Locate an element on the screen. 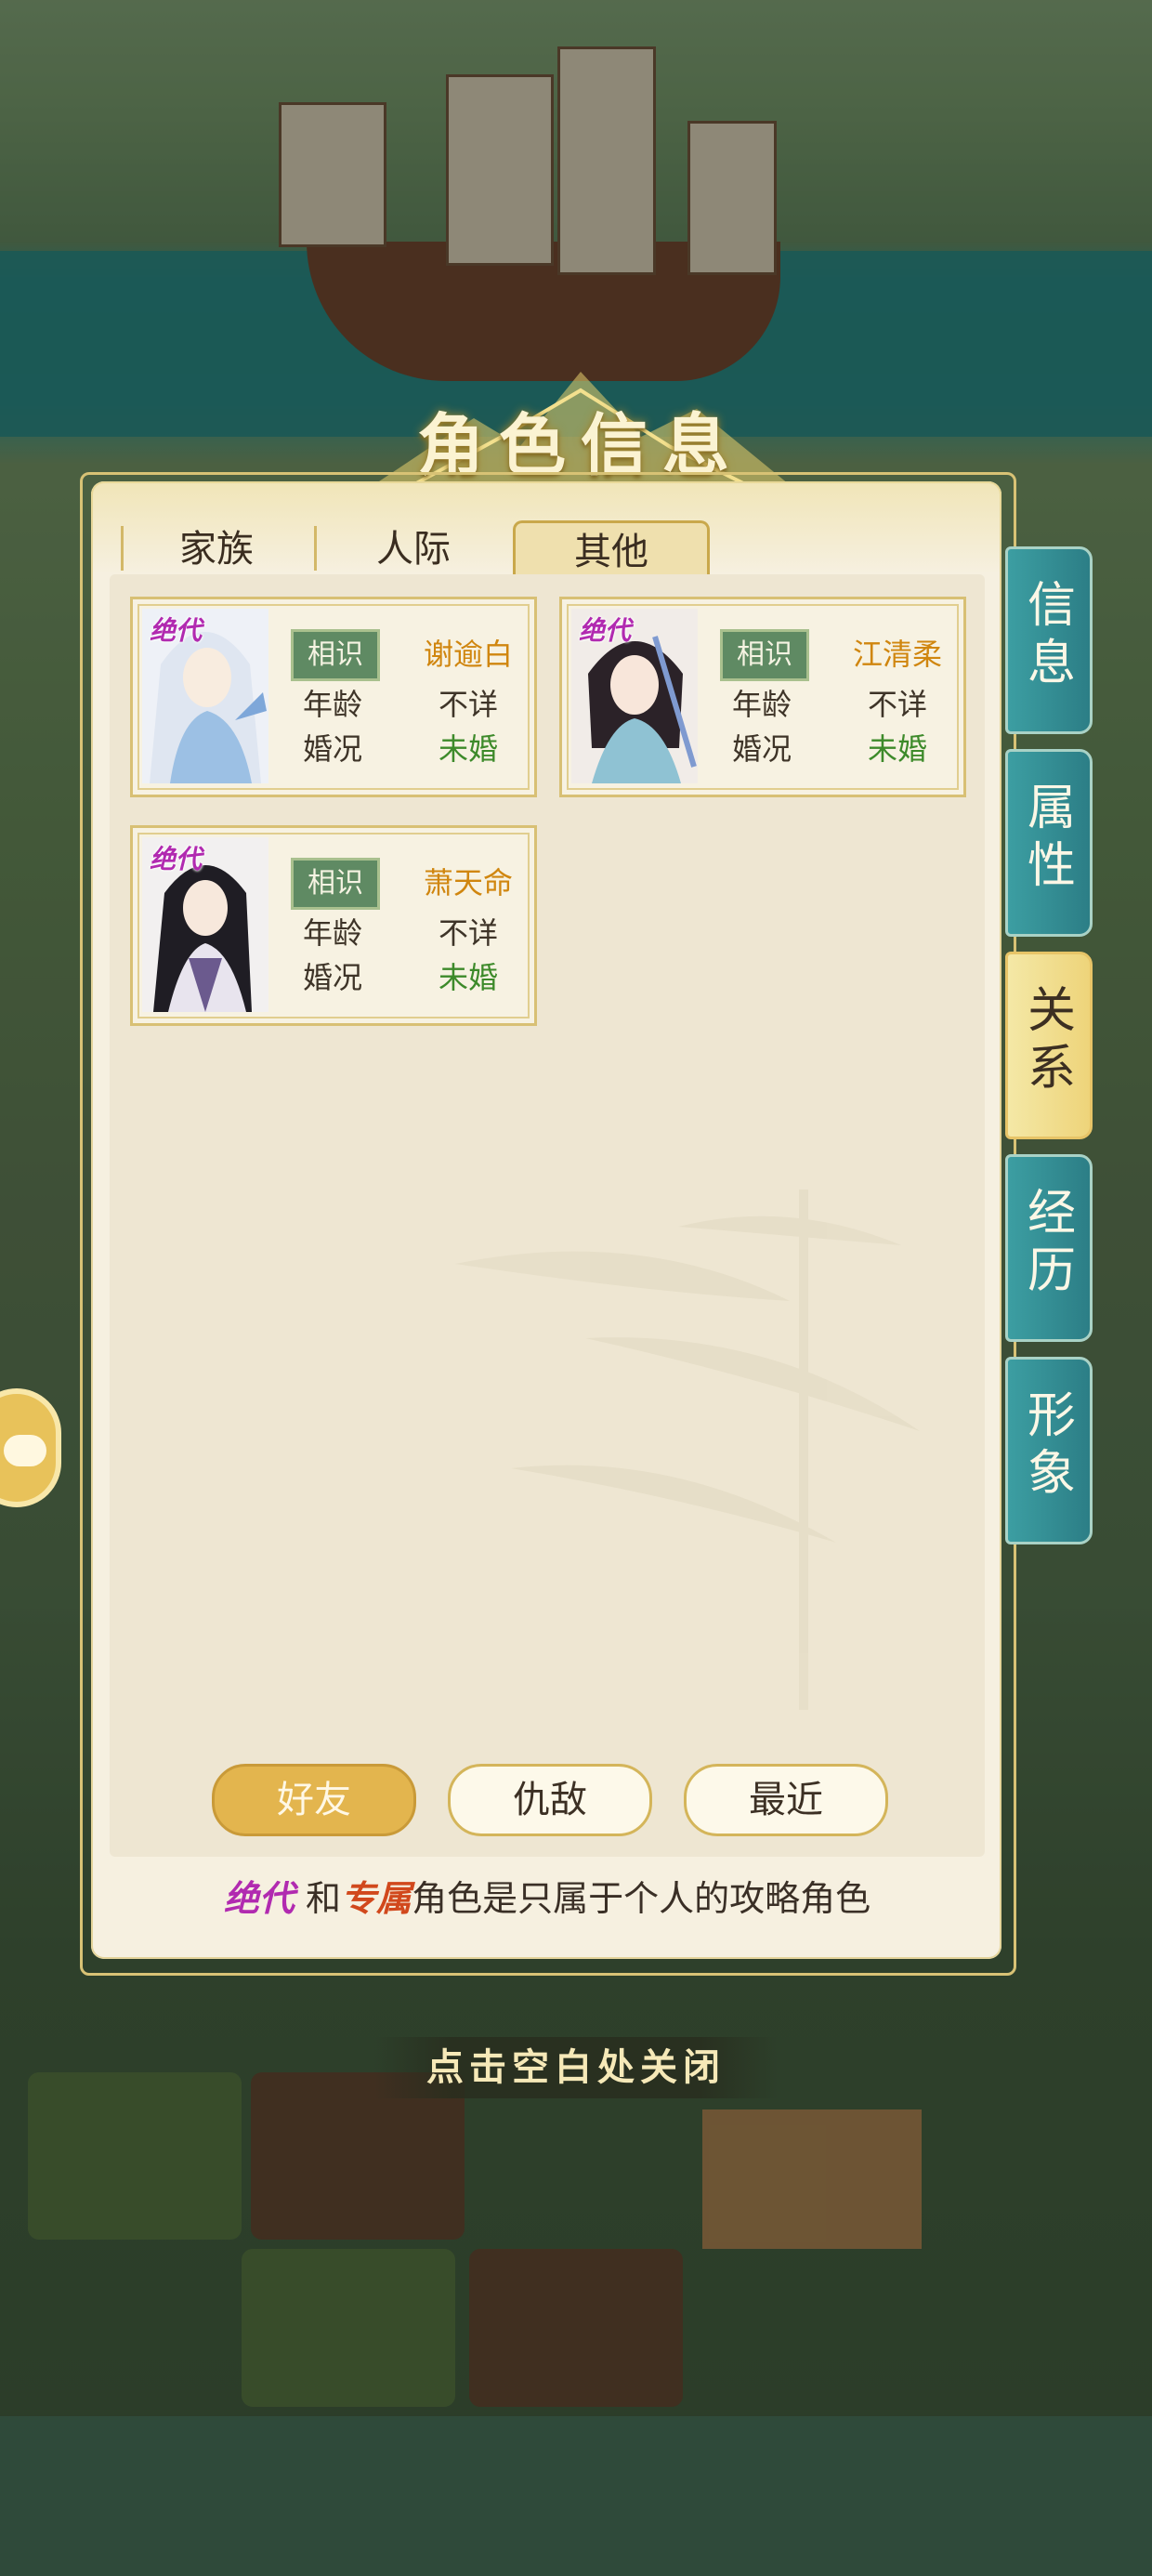  character-name: 谢逾白 is located at coordinates (468, 654).